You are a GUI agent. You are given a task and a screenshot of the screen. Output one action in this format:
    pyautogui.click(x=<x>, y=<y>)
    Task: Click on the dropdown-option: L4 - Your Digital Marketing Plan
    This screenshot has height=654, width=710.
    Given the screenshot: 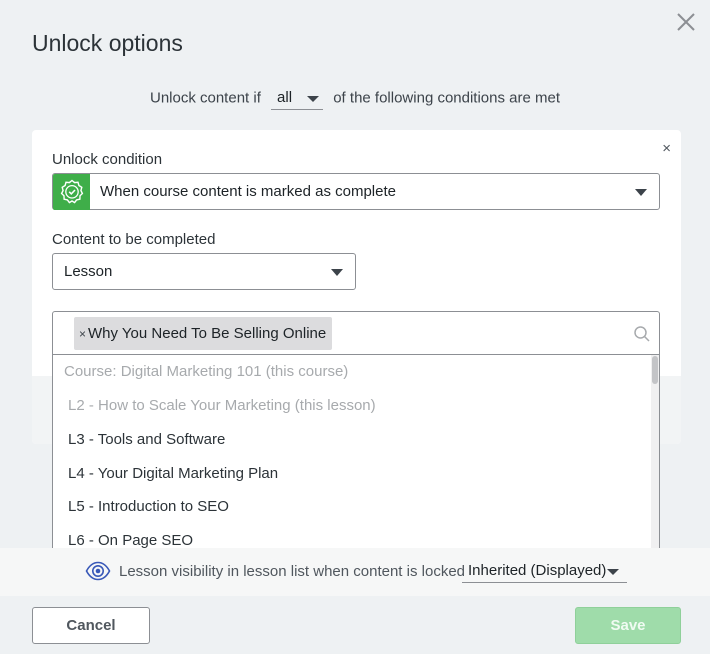 What is the action you would take?
    pyautogui.click(x=353, y=474)
    